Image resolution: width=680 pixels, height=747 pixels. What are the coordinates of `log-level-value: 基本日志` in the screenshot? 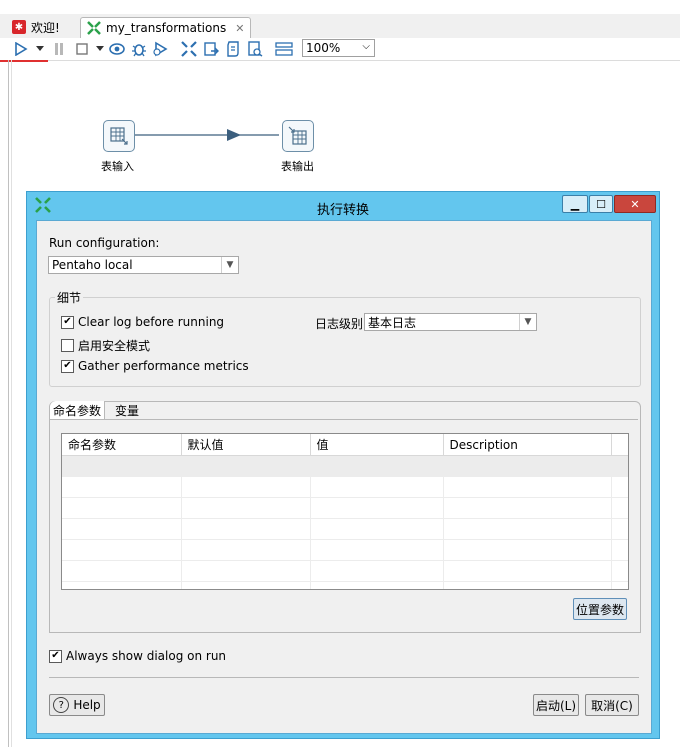 It's located at (392, 322).